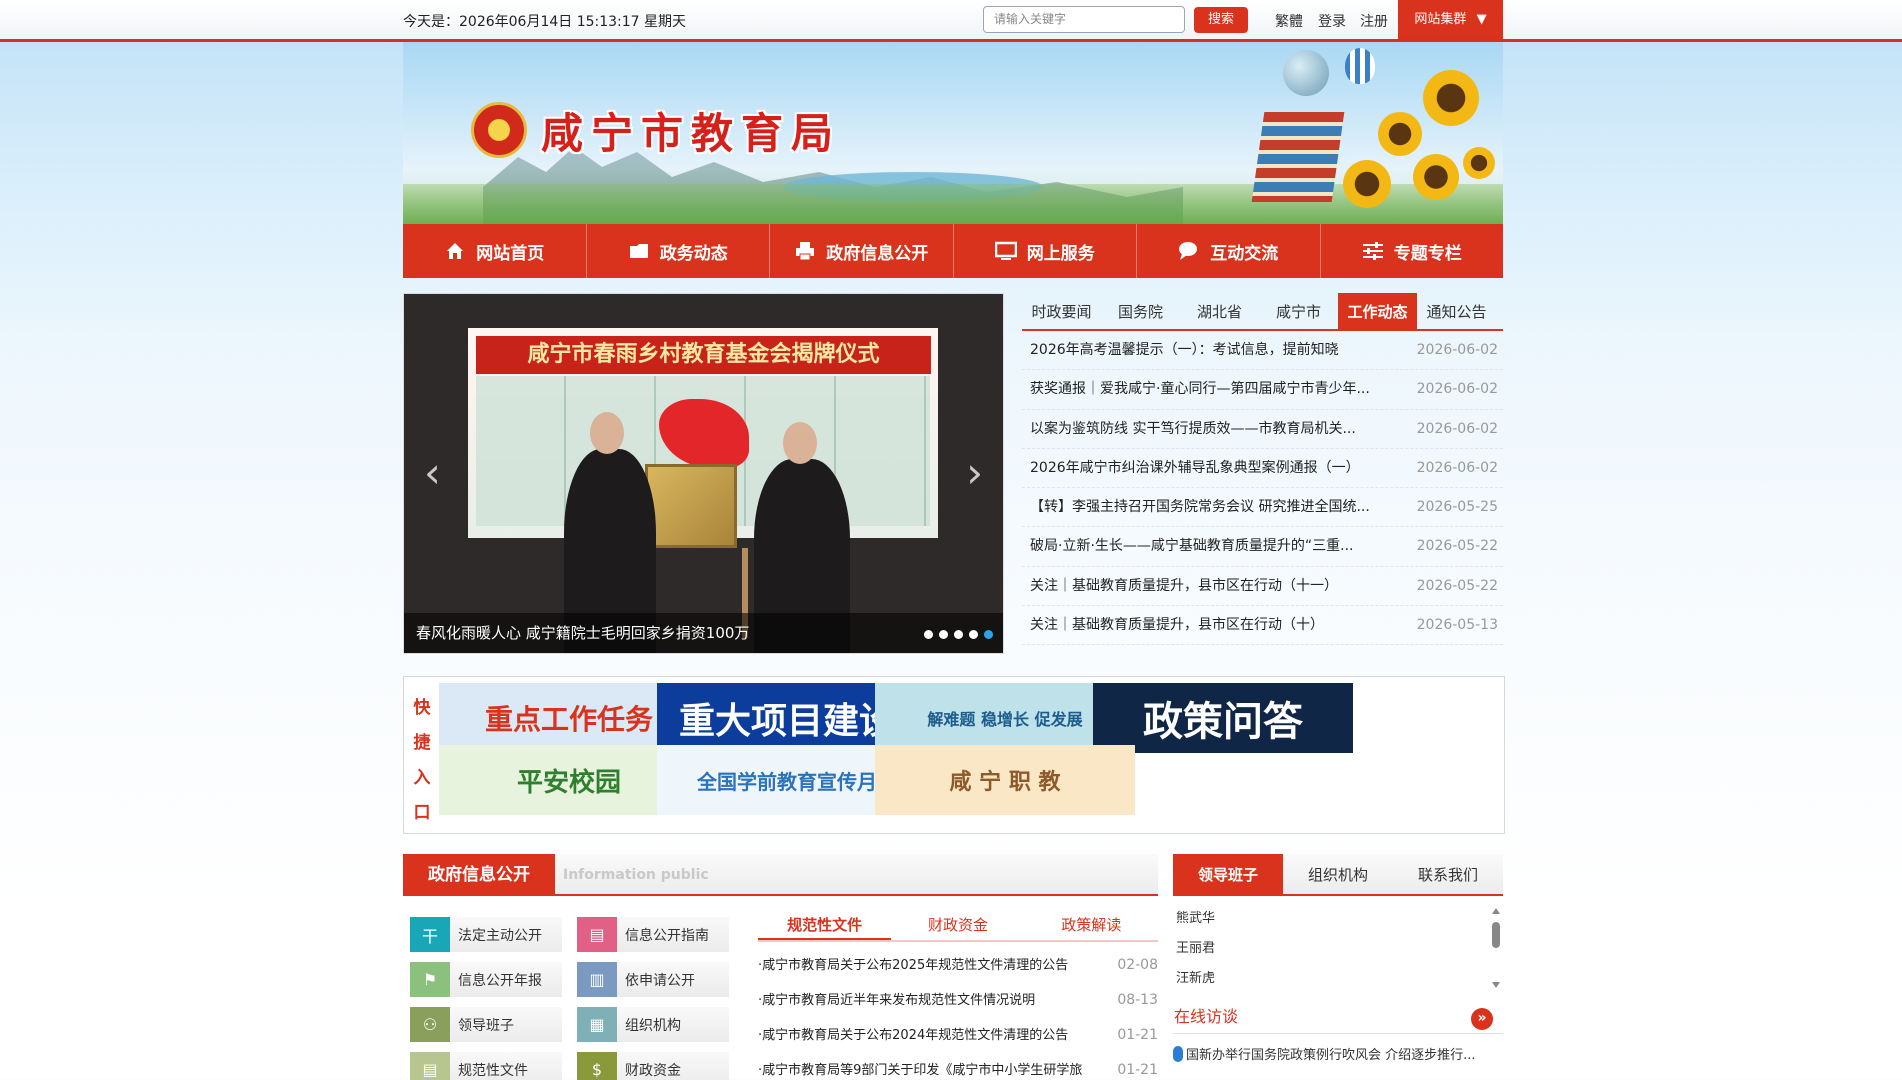 The width and height of the screenshot is (1902, 1080). I want to click on search-button: 搜索, so click(1221, 20).